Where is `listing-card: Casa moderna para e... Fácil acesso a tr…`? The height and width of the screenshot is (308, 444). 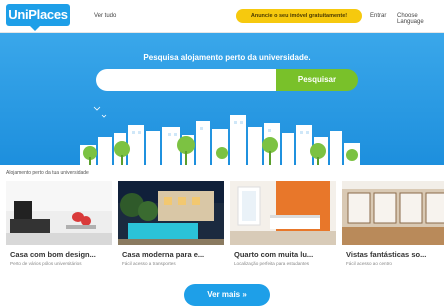
listing-card: Casa moderna para e... Fácil acesso a tr… is located at coordinates (171, 229).